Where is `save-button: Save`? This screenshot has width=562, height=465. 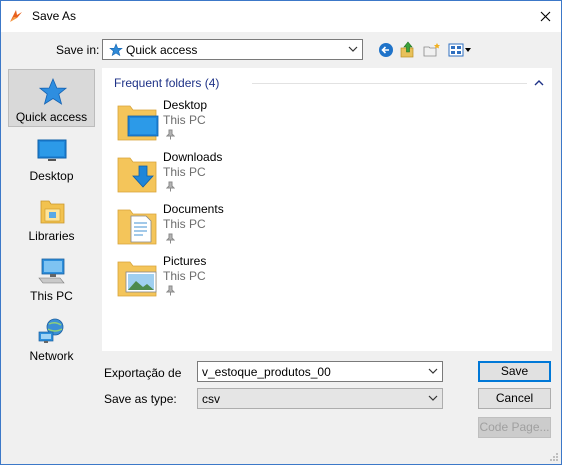
save-button: Save is located at coordinates (514, 371).